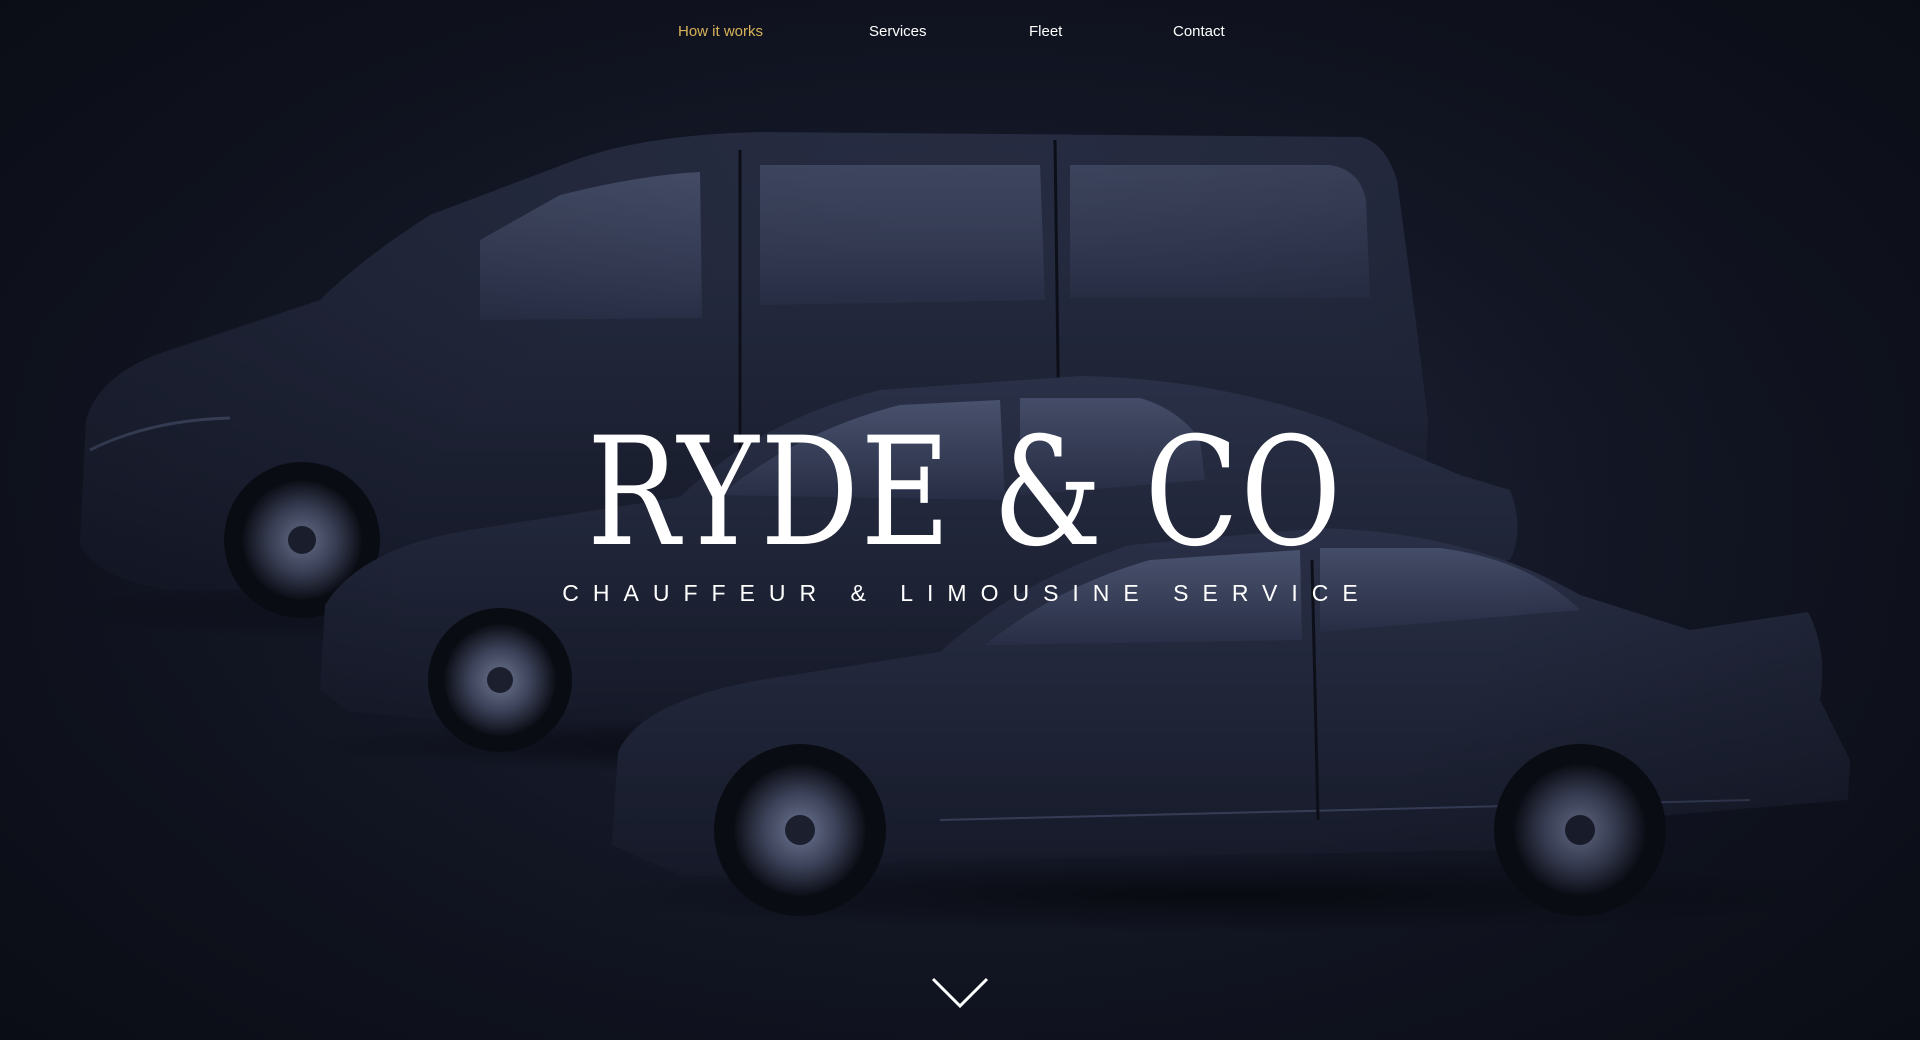  What do you see at coordinates (898, 31) in the screenshot?
I see `nav-link-services: Services` at bounding box center [898, 31].